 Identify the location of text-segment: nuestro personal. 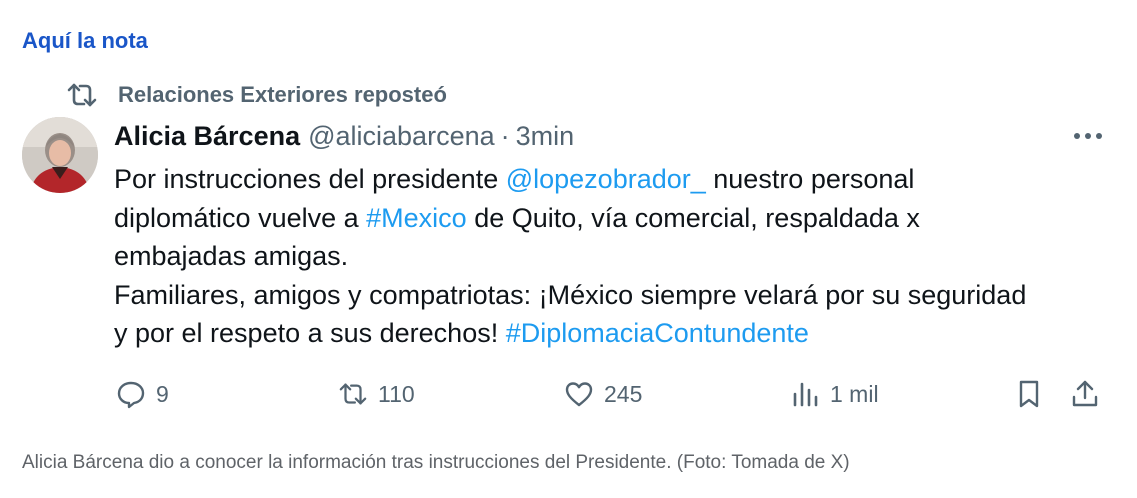
(810, 179).